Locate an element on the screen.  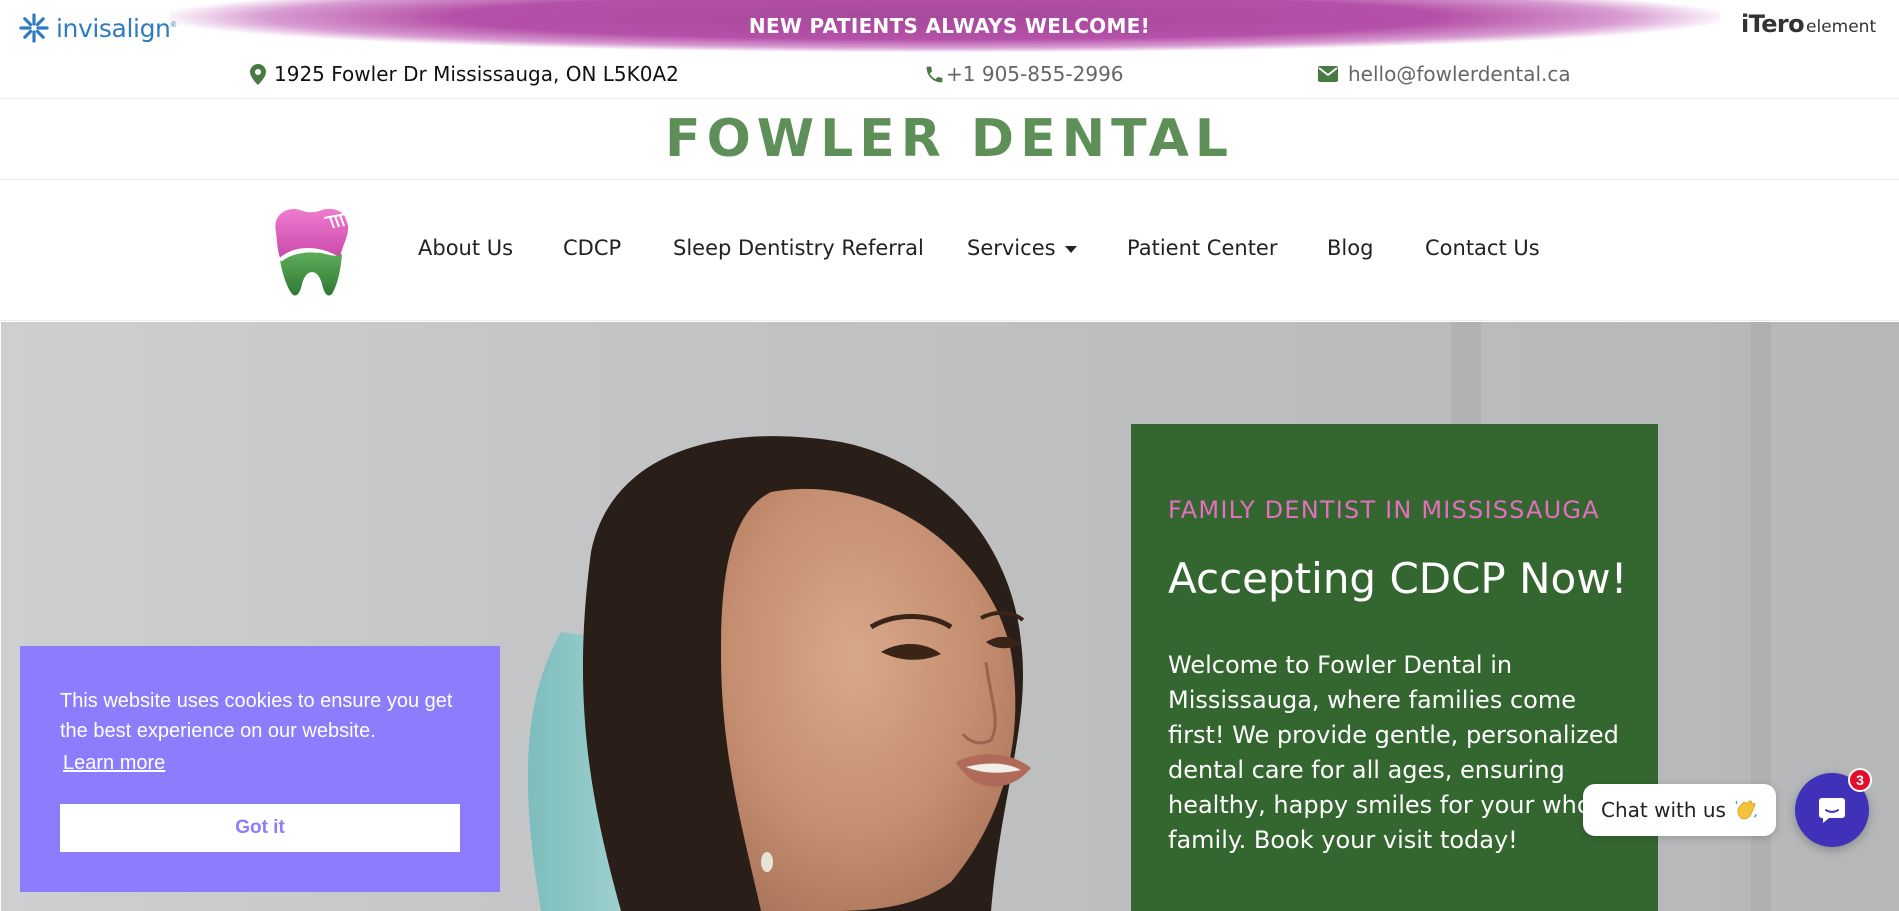
itero-logo: iTero element is located at coordinates (1808, 24).